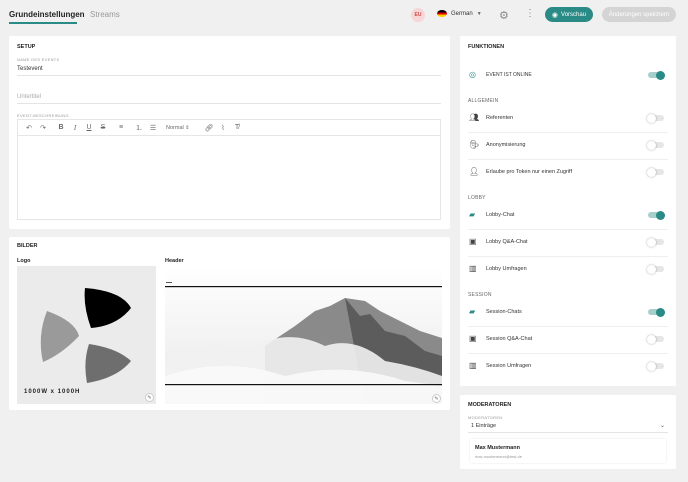 Image resolution: width=688 pixels, height=482 pixels. What do you see at coordinates (27, 246) in the screenshot?
I see `images-title: BILDER` at bounding box center [27, 246].